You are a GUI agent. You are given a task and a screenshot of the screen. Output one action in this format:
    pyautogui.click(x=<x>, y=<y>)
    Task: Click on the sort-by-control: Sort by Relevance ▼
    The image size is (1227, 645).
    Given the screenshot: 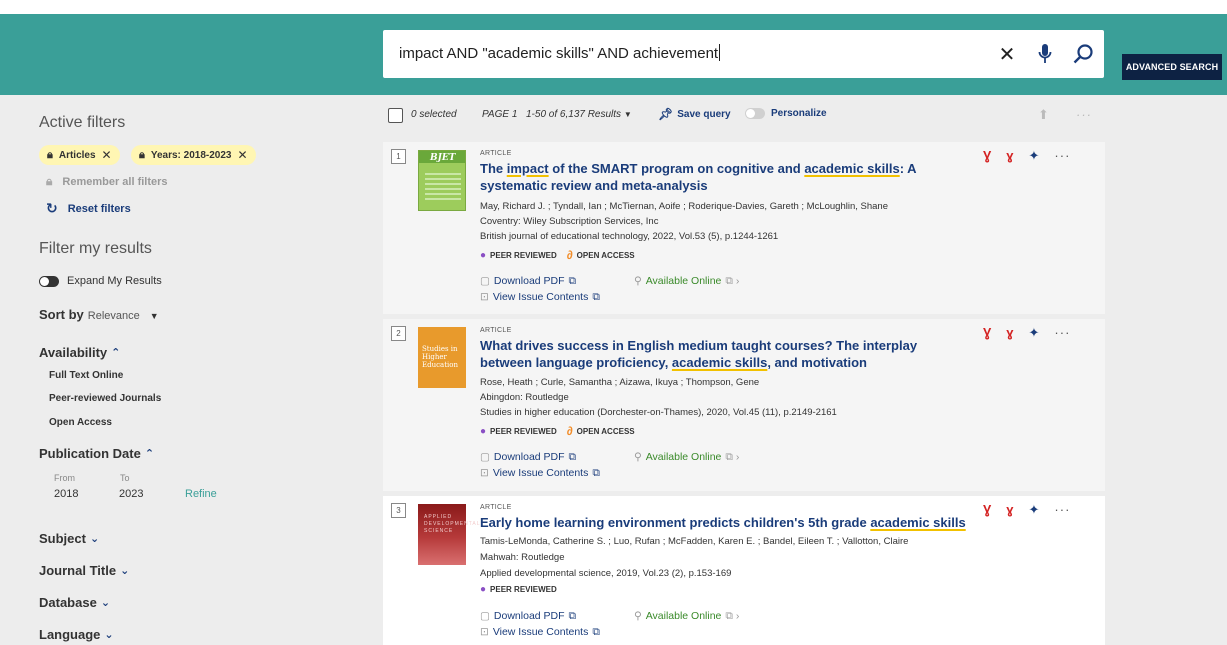 What is the action you would take?
    pyautogui.click(x=99, y=314)
    